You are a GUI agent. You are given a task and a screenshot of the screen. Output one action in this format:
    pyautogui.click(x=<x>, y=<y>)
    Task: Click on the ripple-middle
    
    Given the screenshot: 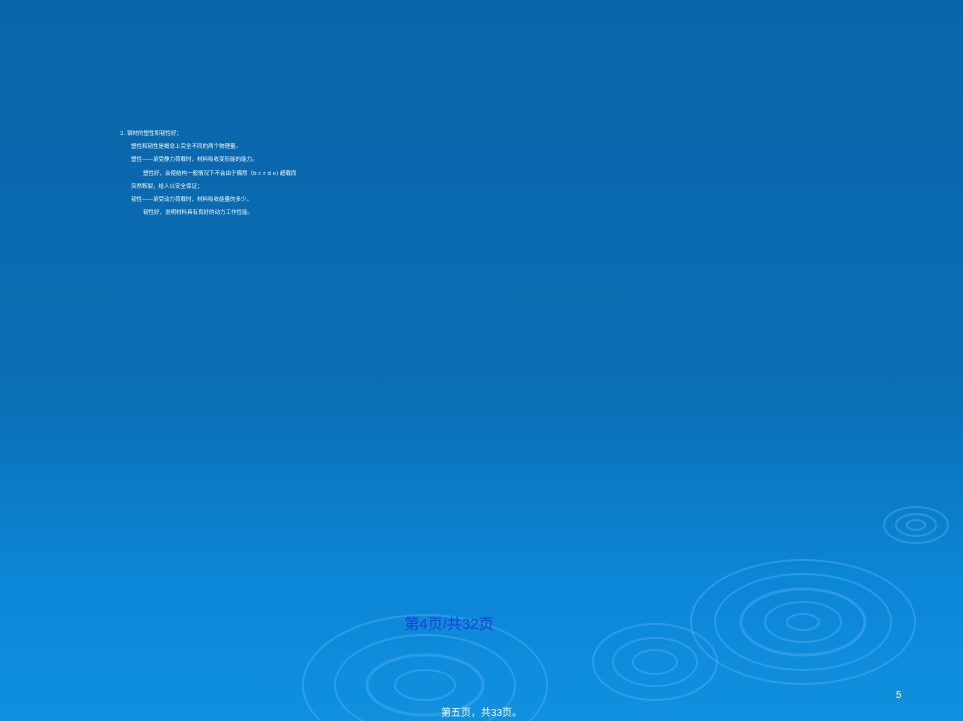 What is the action you would take?
    pyautogui.click(x=655, y=662)
    